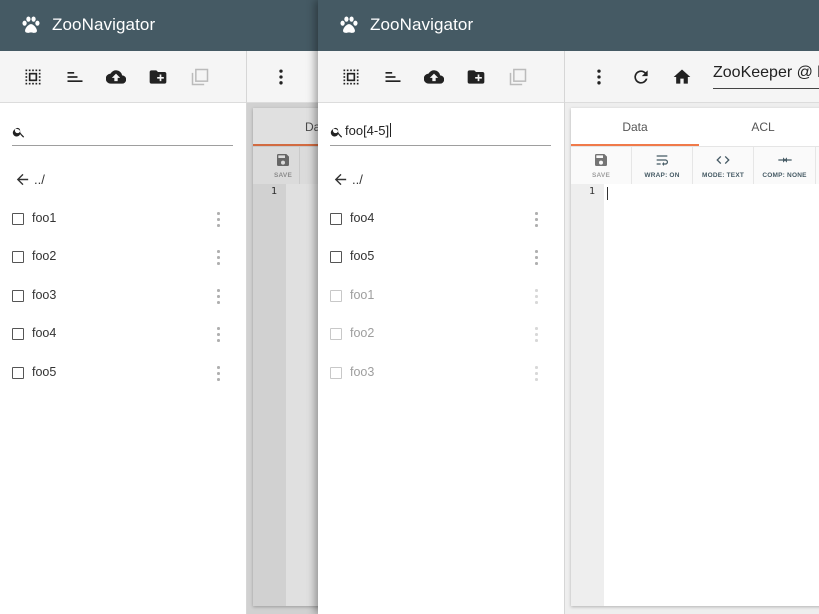  What do you see at coordinates (587, 395) in the screenshot?
I see `line-gutter: 1` at bounding box center [587, 395].